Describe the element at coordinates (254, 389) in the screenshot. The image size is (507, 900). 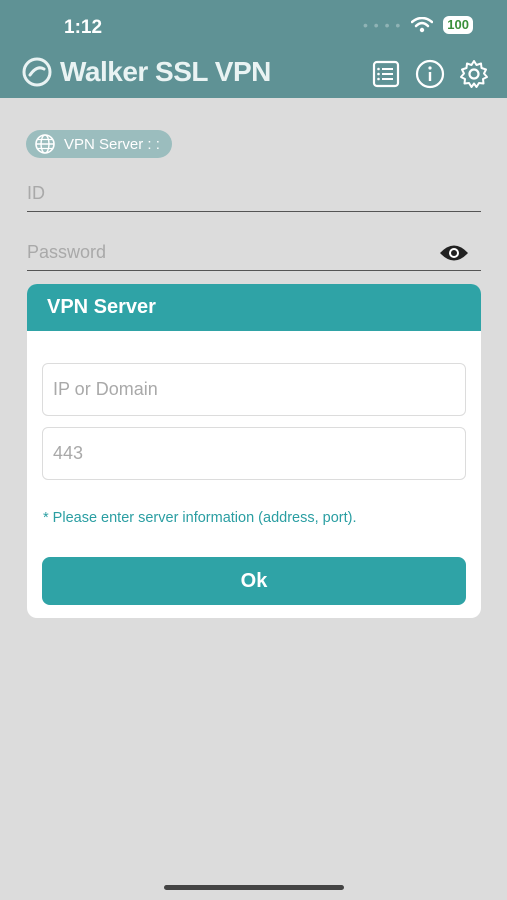
I see `server-address-input` at that location.